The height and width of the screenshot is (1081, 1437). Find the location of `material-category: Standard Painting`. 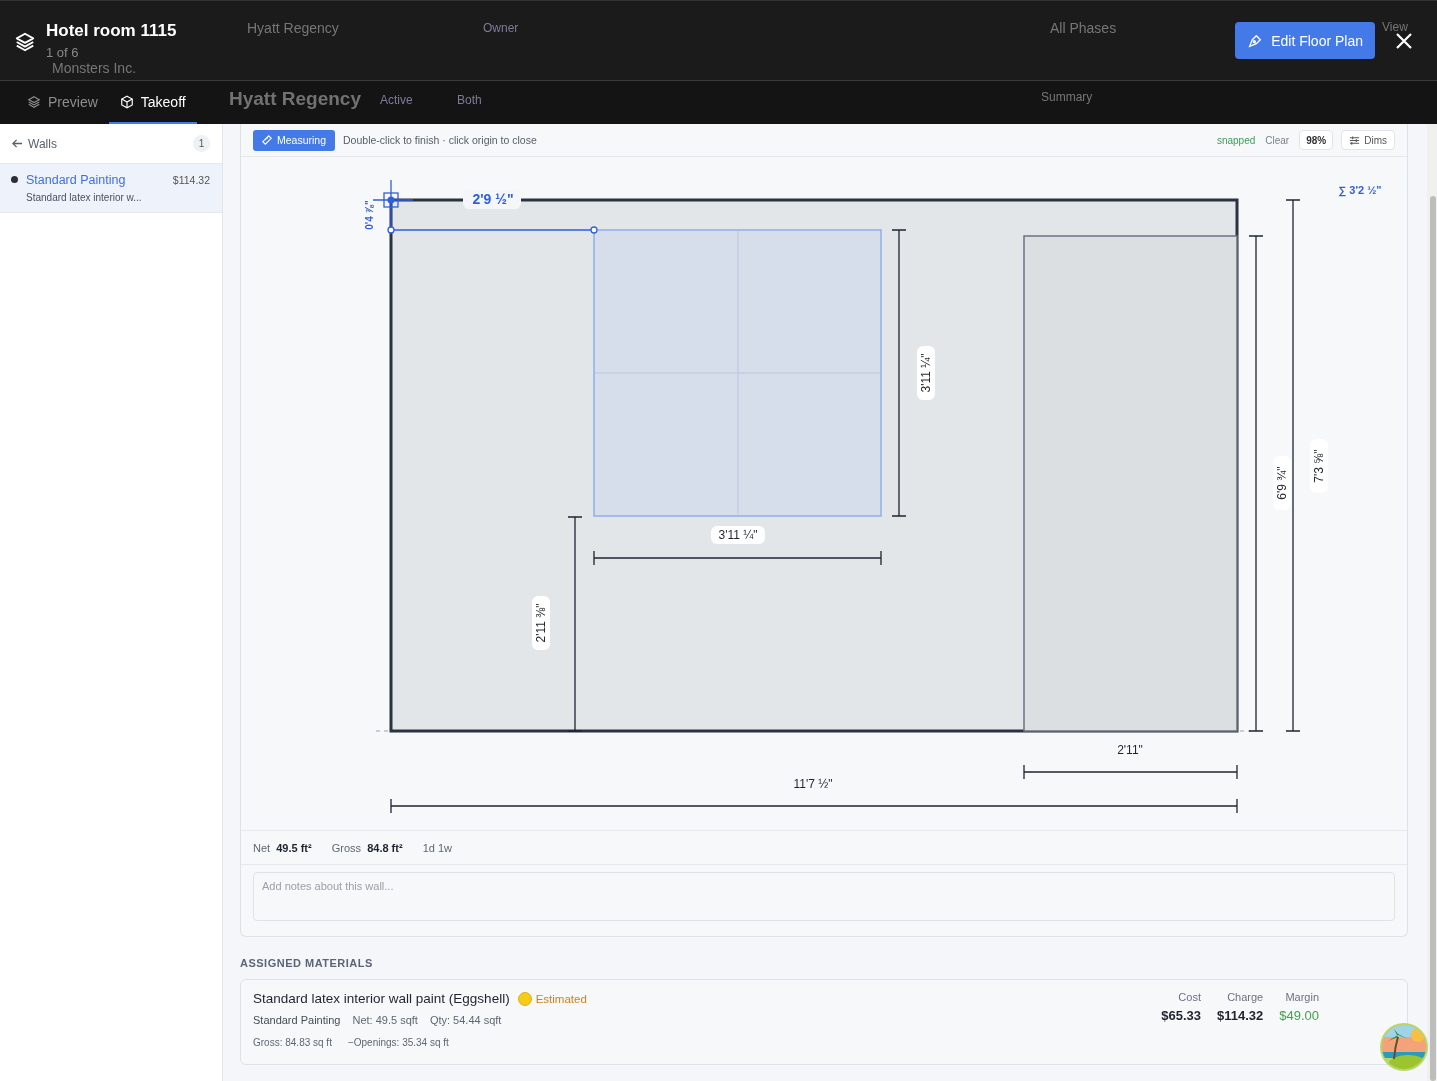

material-category: Standard Painting is located at coordinates (297, 1020).